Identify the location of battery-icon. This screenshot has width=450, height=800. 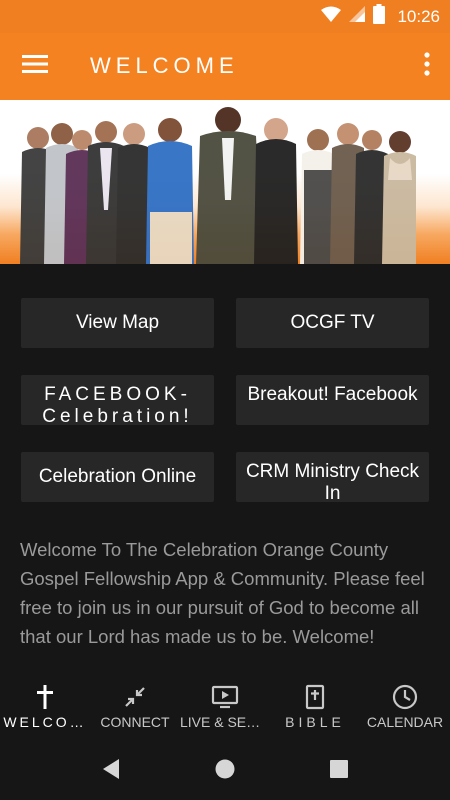
(379, 16).